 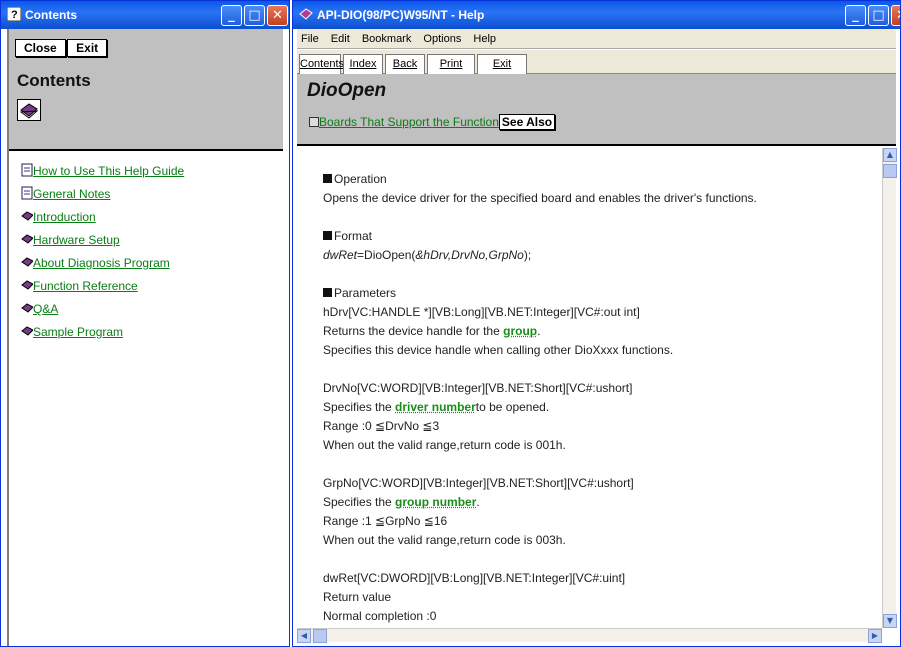 I want to click on tree-item-function-reference: Function Reference, so click(x=102, y=287).